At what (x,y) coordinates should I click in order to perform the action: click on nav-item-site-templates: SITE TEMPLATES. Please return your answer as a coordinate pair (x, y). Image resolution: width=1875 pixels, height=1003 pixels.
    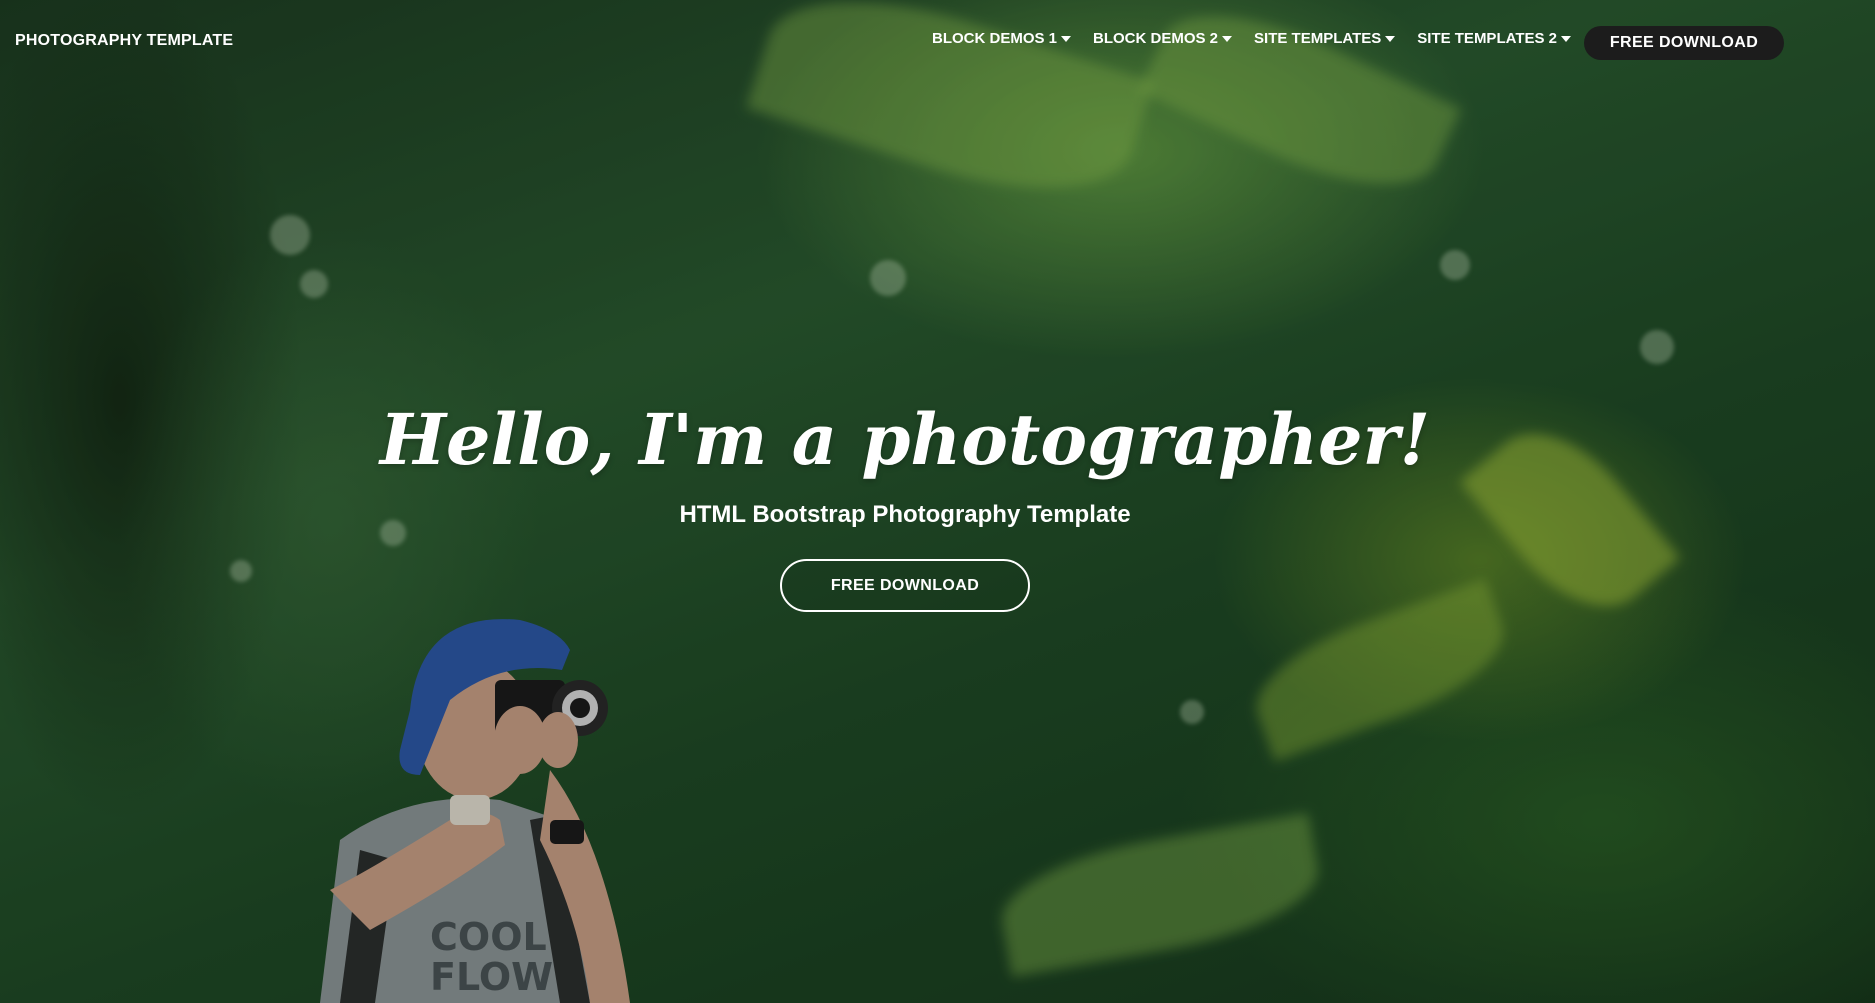
    Looking at the image, I should click on (1325, 38).